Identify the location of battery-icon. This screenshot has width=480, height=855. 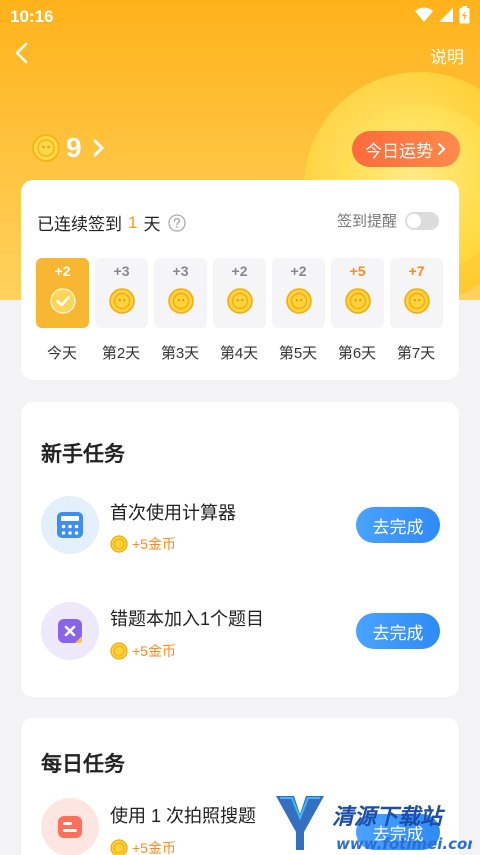
(464, 15).